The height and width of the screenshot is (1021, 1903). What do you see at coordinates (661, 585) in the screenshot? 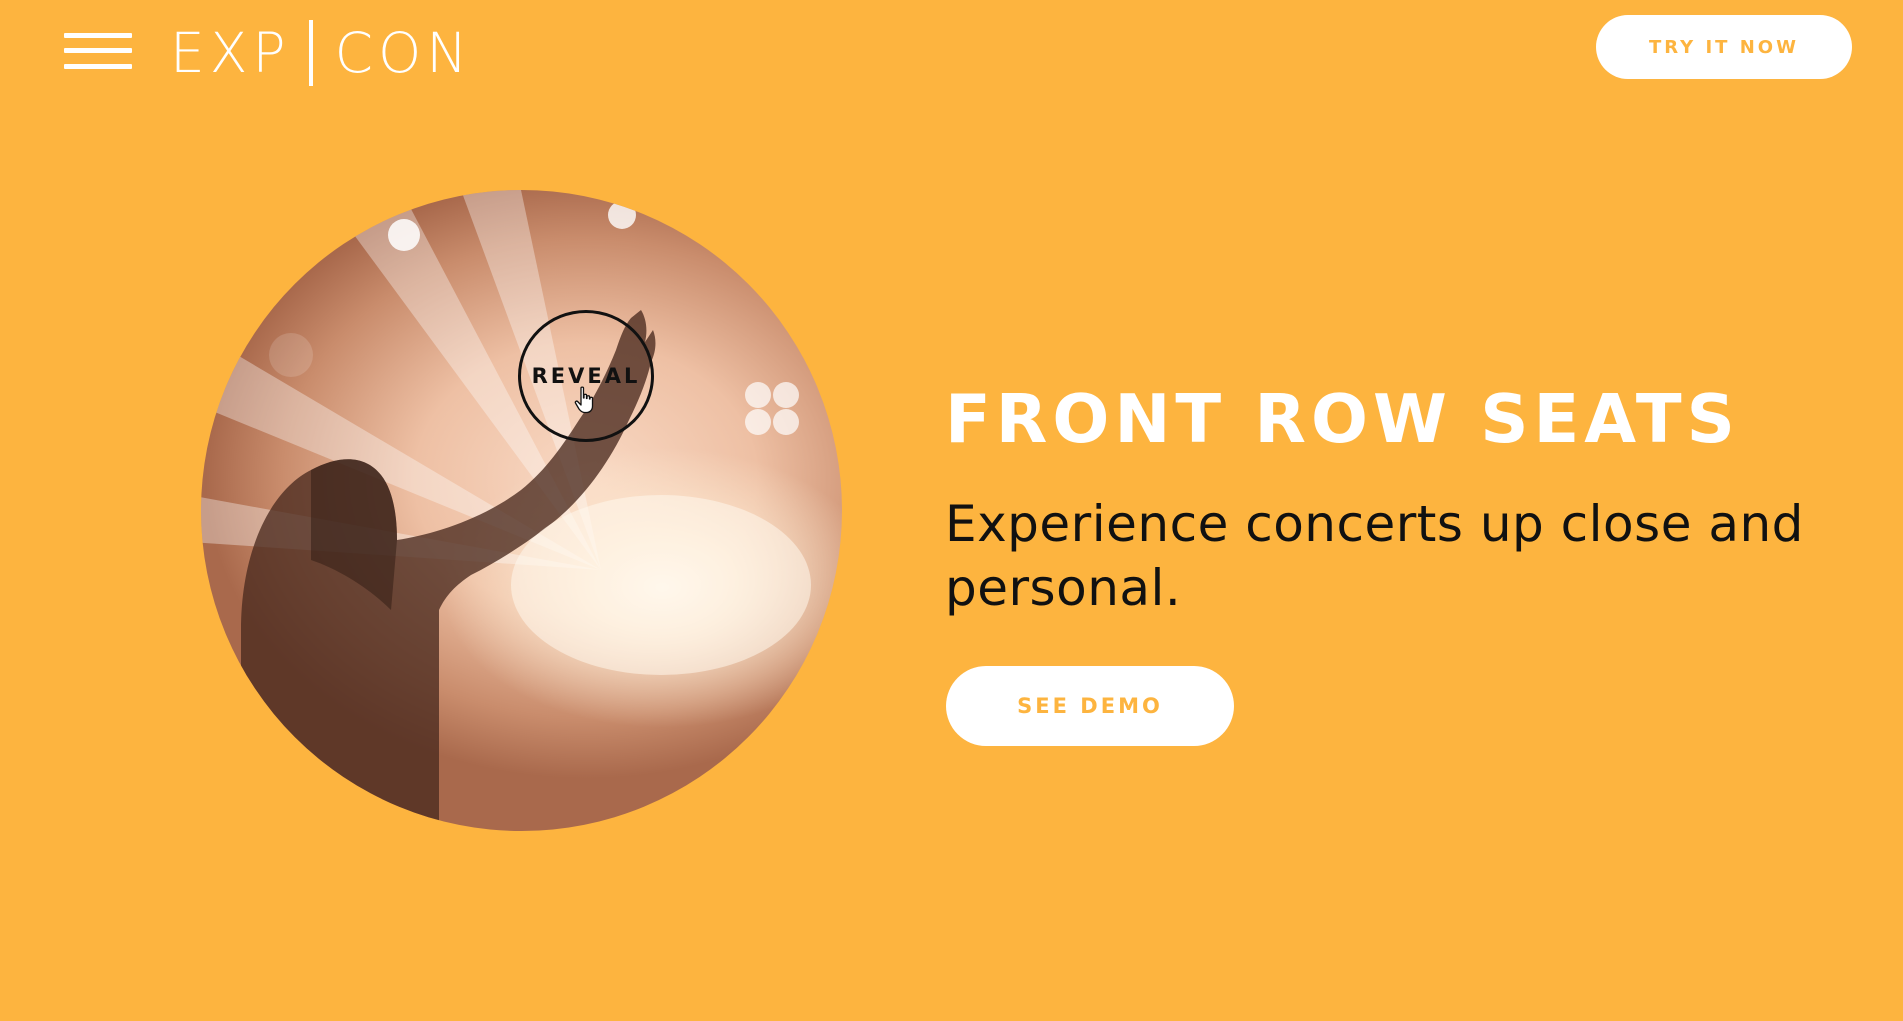
I see `light-glow` at bounding box center [661, 585].